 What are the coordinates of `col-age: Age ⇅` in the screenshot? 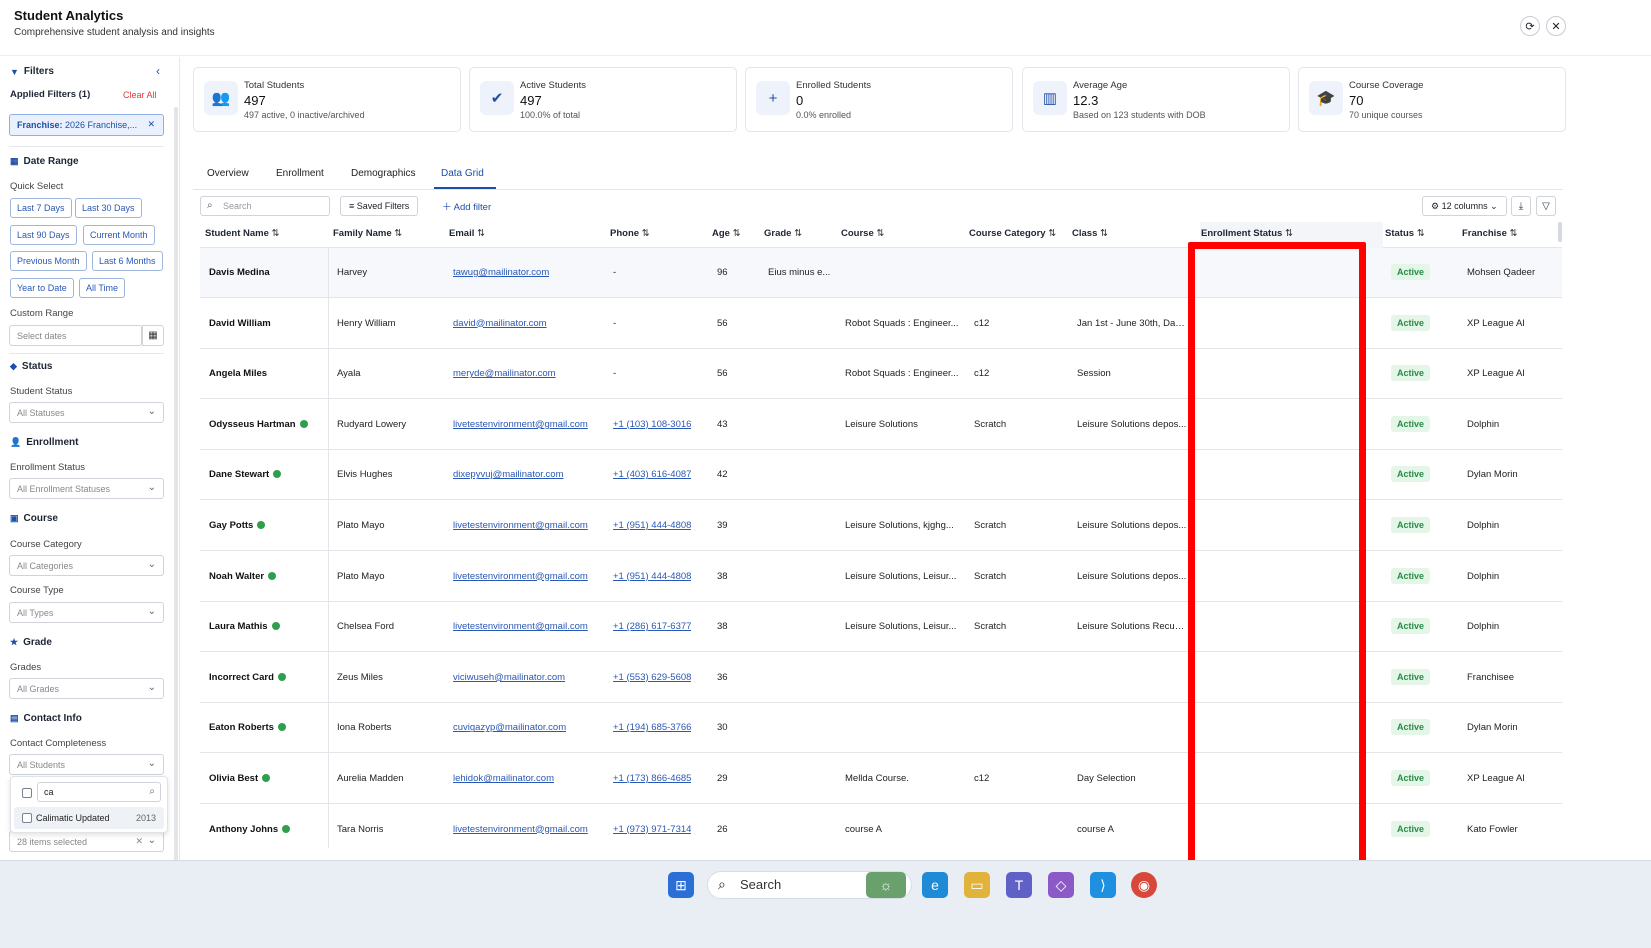 It's located at (726, 233).